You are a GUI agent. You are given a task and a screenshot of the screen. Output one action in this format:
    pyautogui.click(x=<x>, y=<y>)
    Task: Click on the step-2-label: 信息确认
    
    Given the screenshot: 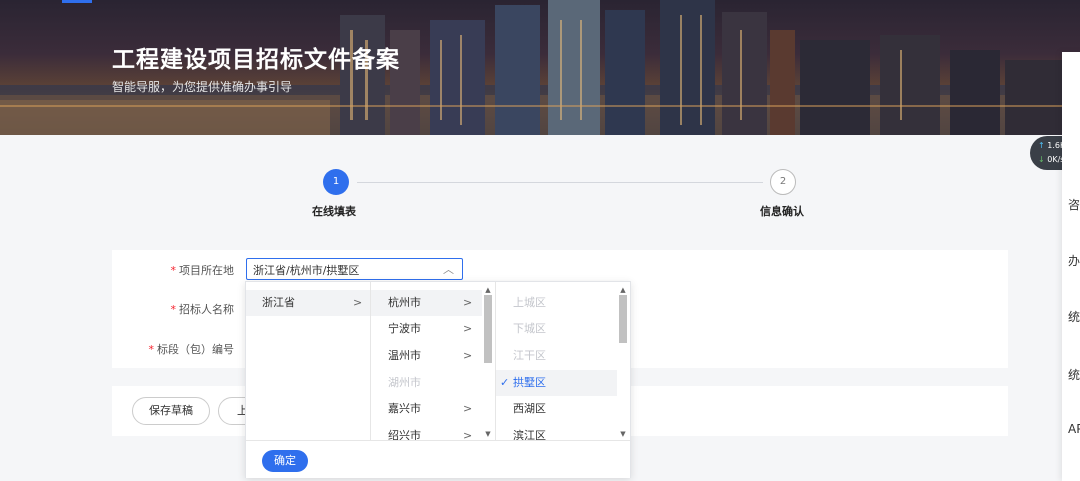 What is the action you would take?
    pyautogui.click(x=782, y=211)
    